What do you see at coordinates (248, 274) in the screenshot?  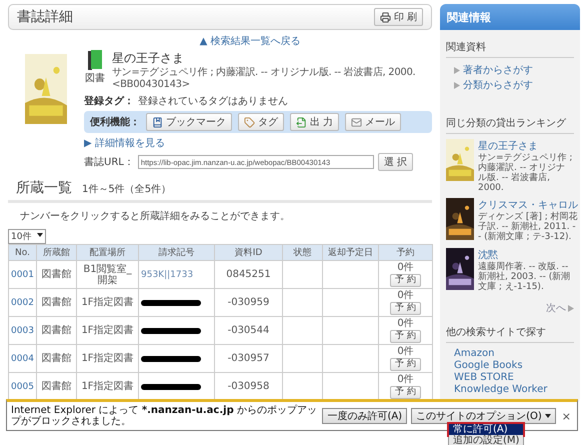 I see `table-cell: 0845251` at bounding box center [248, 274].